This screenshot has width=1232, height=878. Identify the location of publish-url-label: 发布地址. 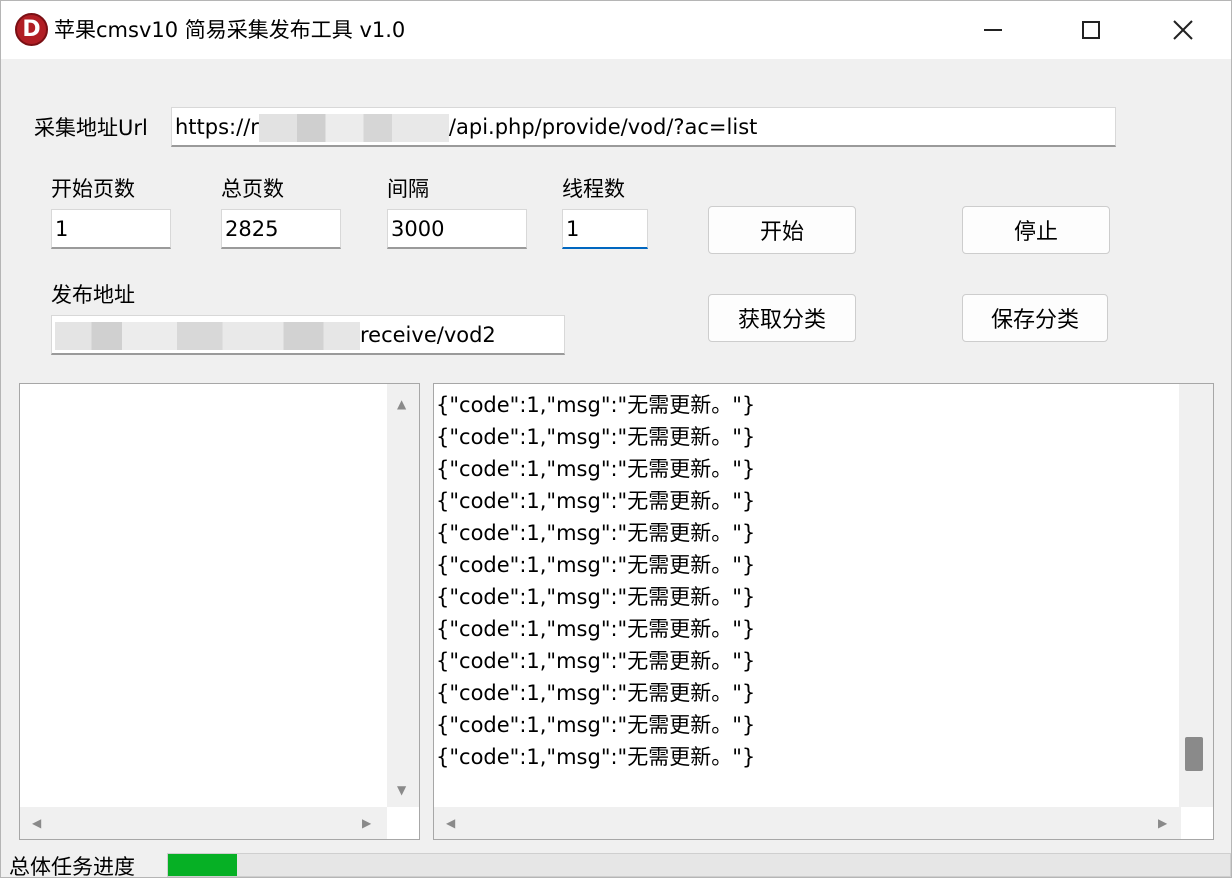
(93, 295).